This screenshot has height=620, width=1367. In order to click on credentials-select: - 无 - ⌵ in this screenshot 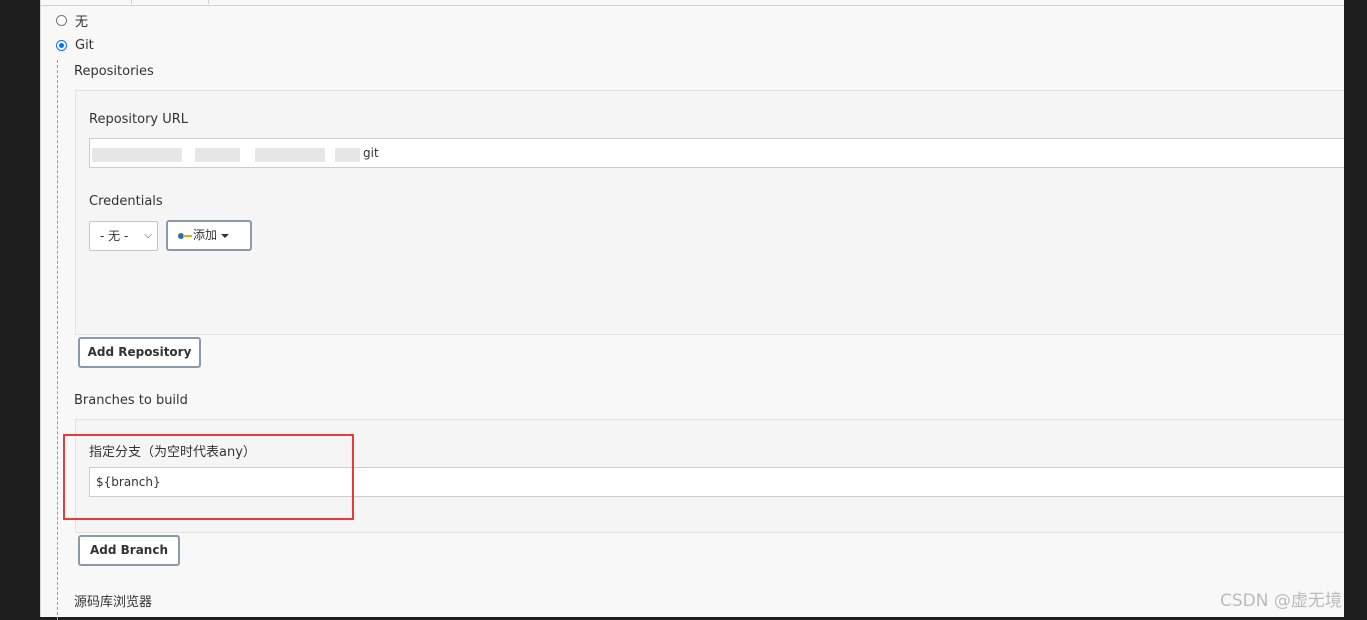, I will do `click(123, 236)`.